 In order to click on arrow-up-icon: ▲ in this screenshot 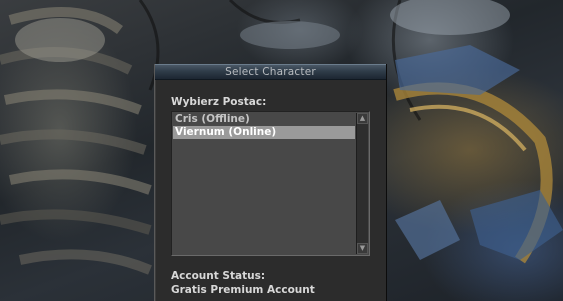, I will do `click(362, 118)`.